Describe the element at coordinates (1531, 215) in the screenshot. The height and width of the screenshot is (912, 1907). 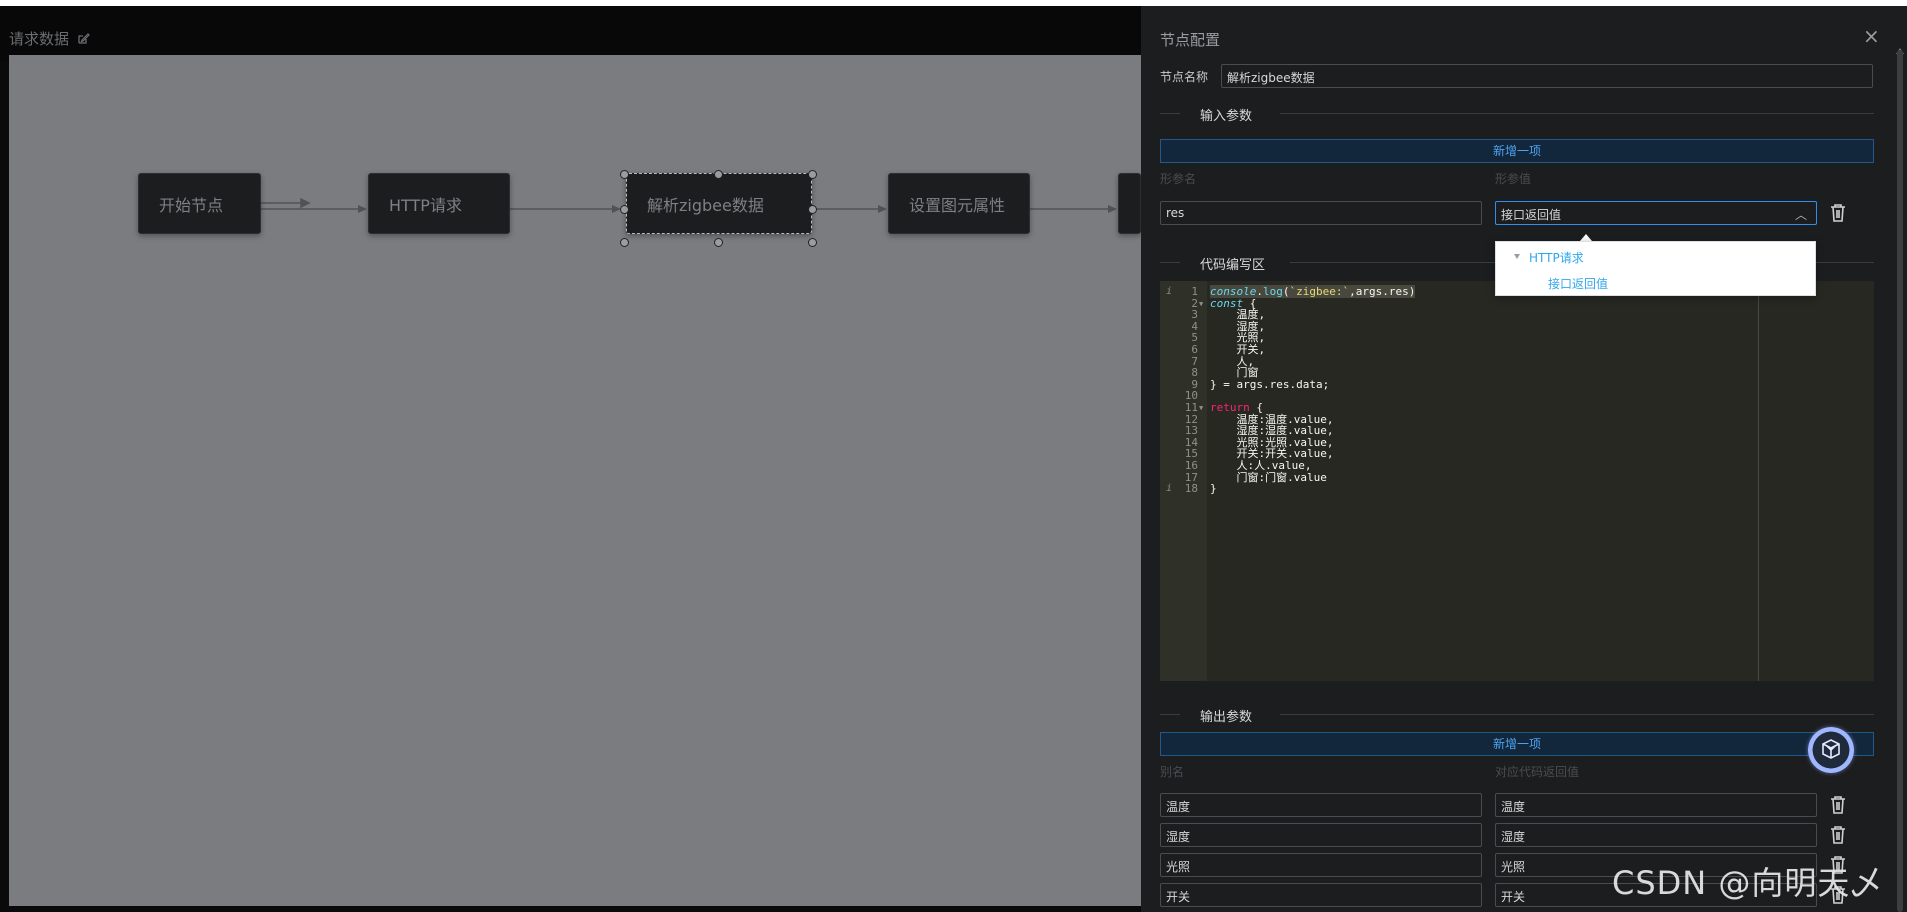
I see `select-value: 接口返回值` at that location.